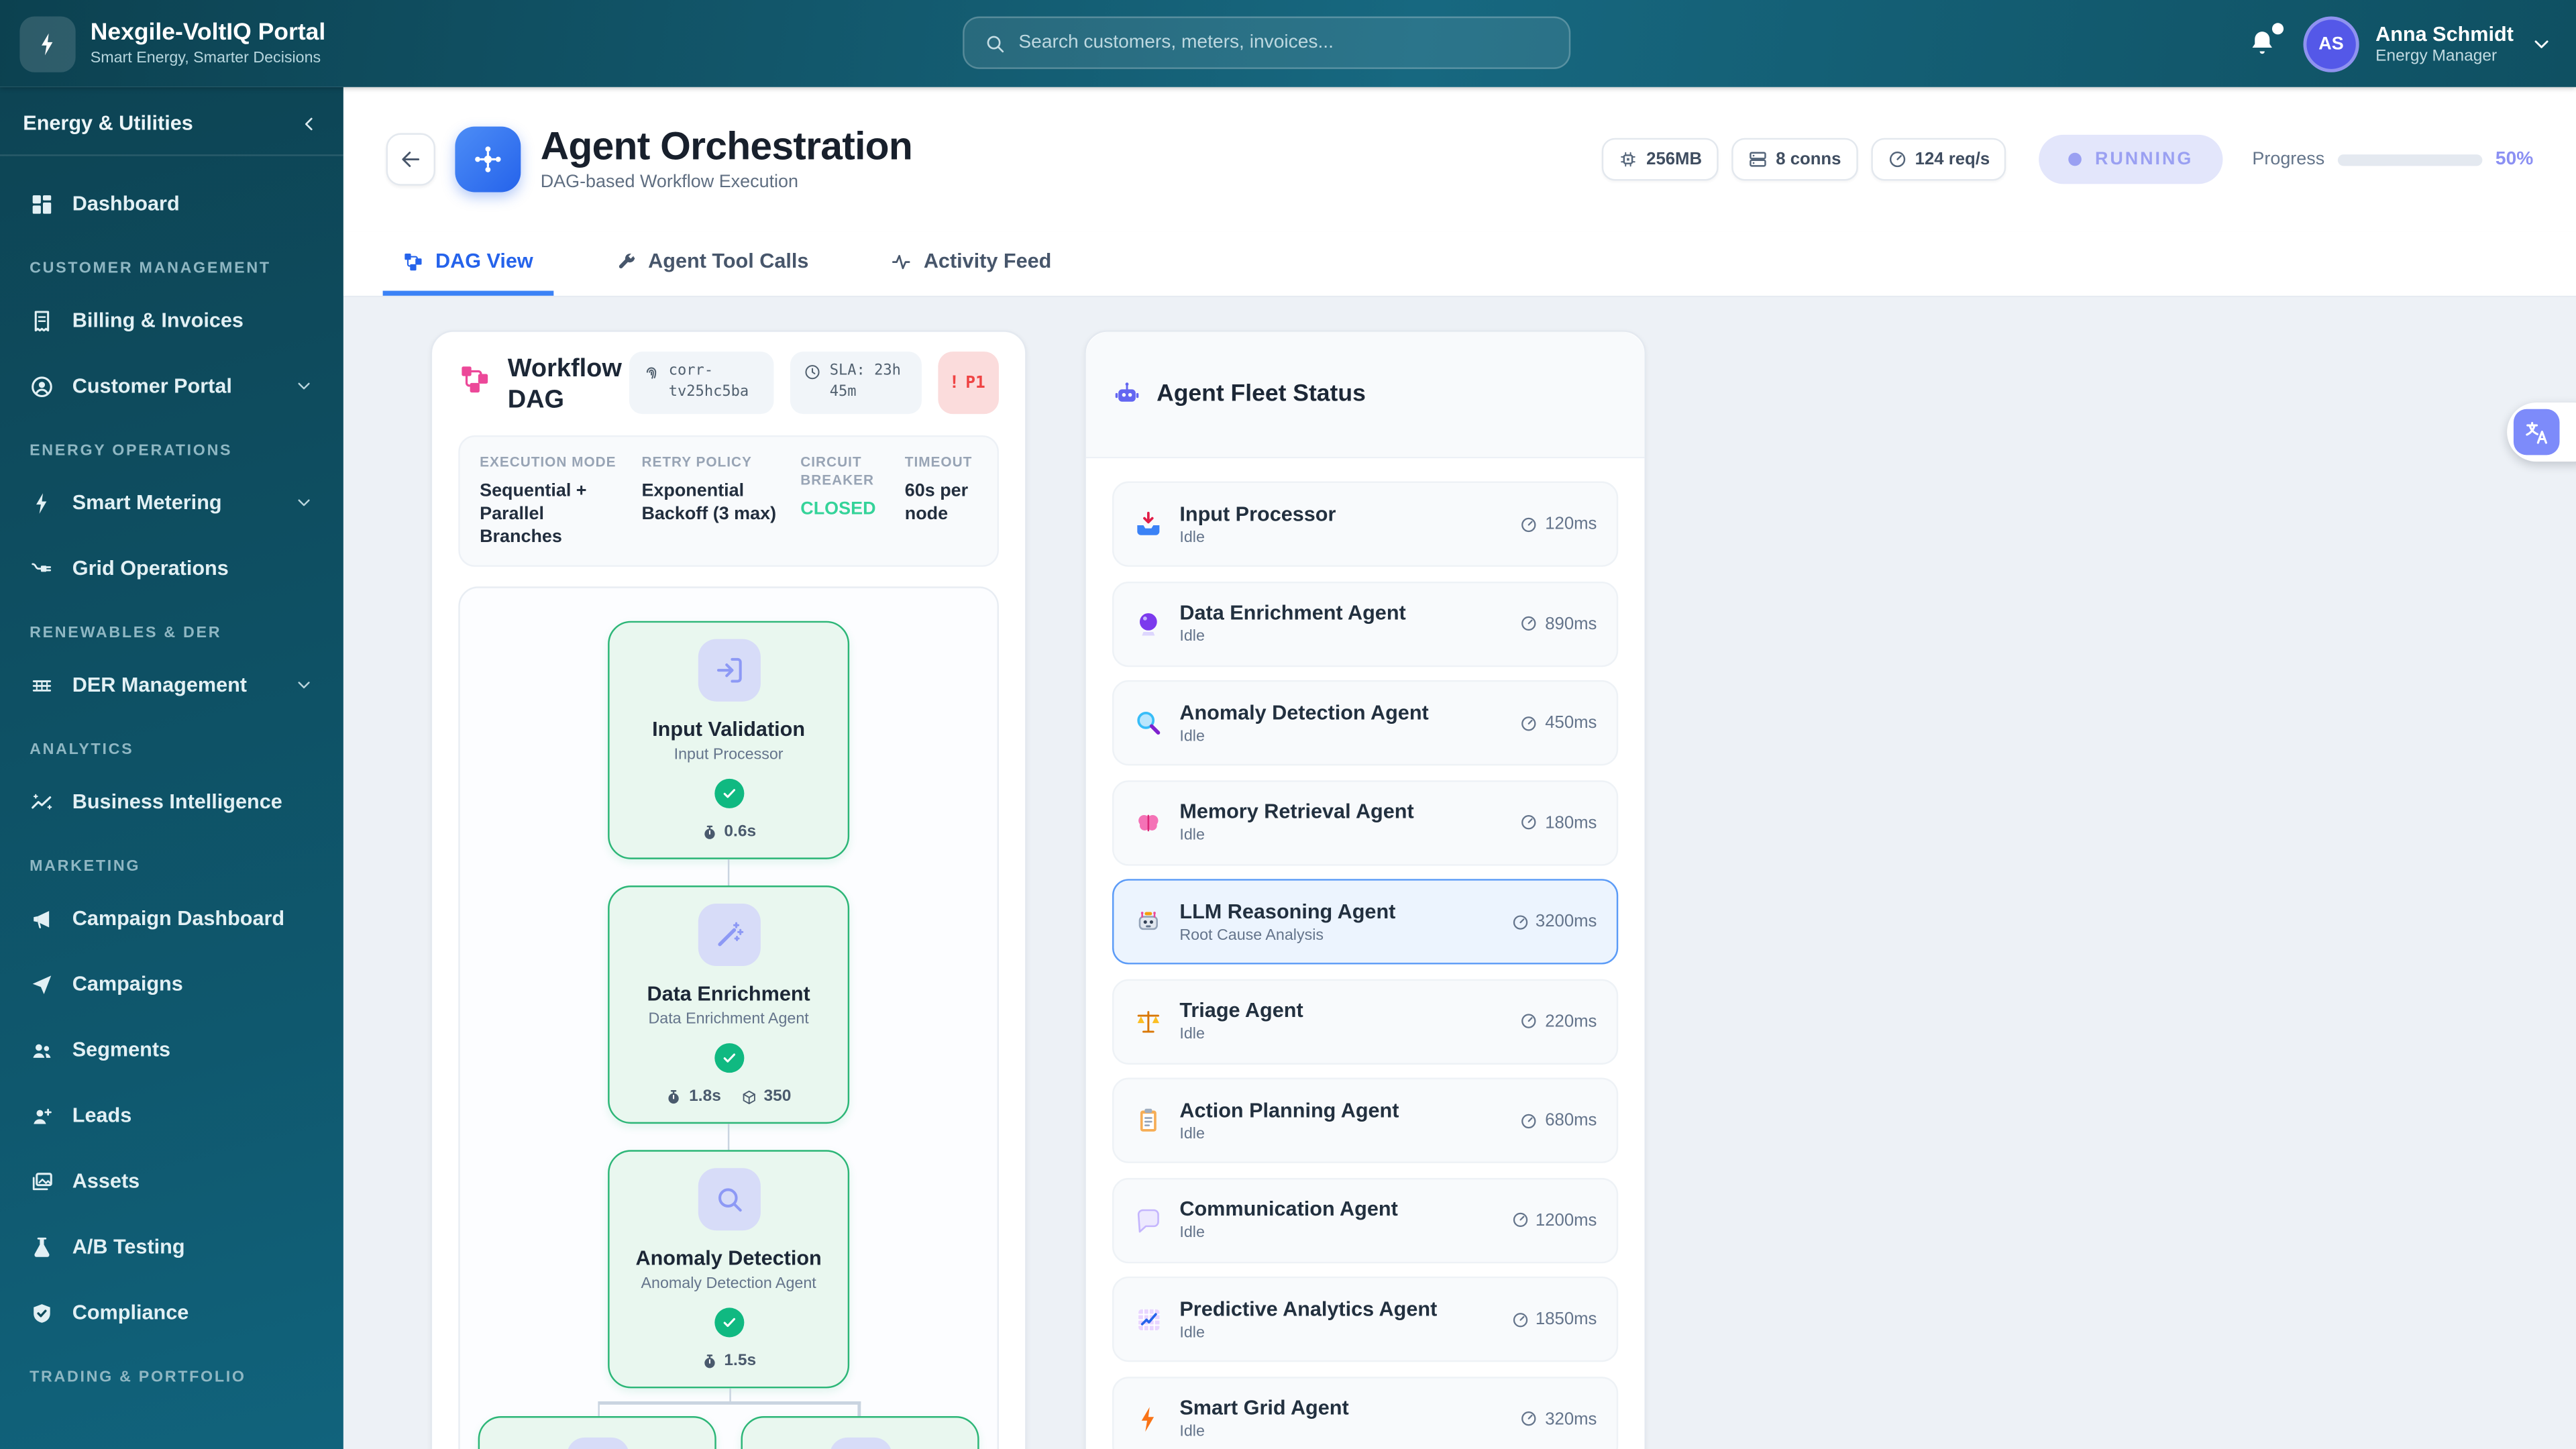 The image size is (2576, 1449). I want to click on agent-name: Input Processor, so click(1257, 513).